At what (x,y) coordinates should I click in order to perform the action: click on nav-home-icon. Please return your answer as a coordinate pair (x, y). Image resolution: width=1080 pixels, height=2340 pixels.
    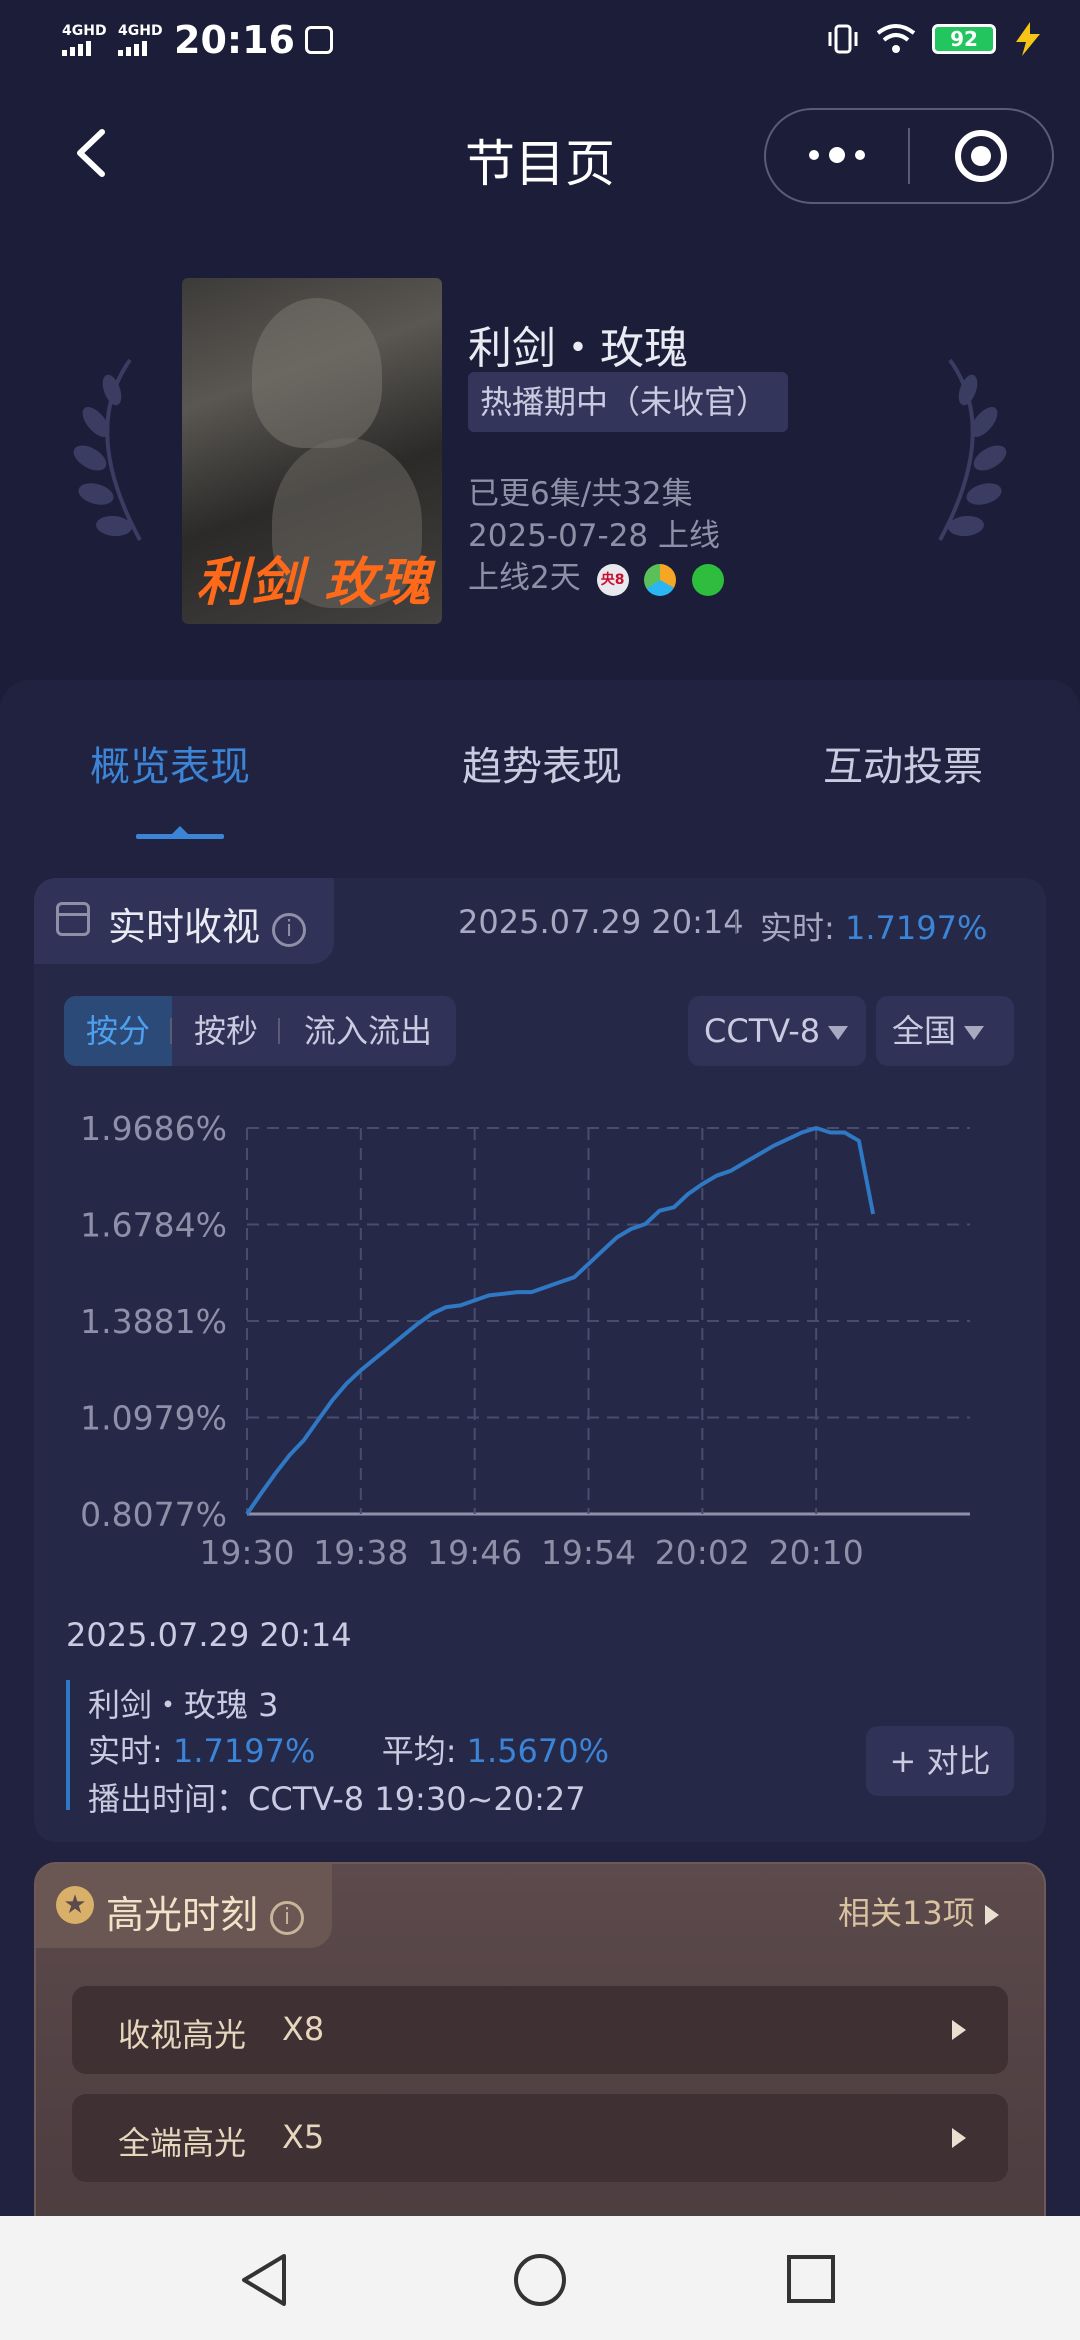
    Looking at the image, I should click on (540, 2280).